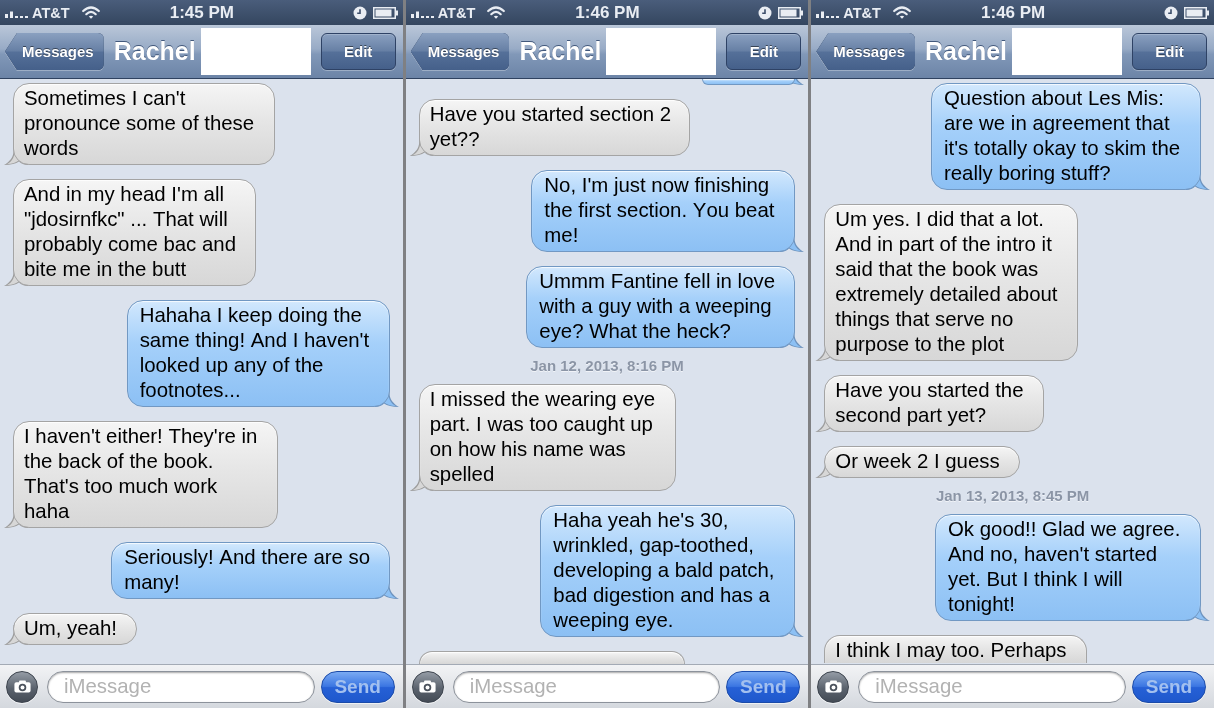  I want to click on status-time: 1:45 PM, so click(201, 12).